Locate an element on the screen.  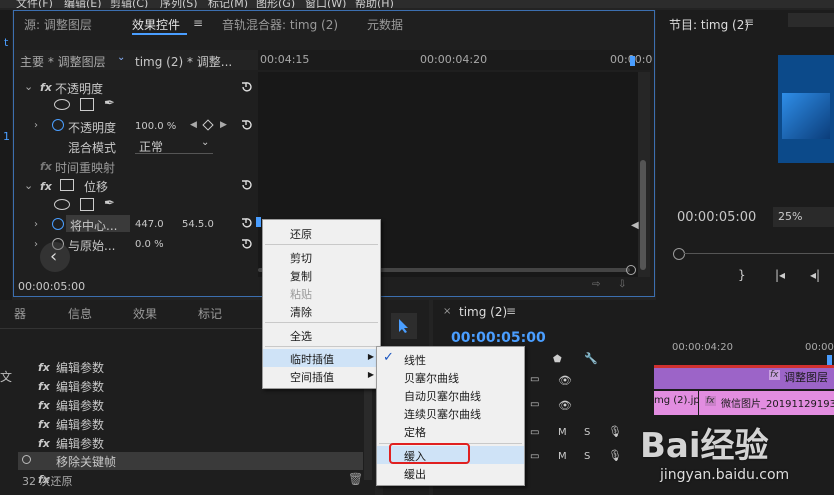
playhead-marker is located at coordinates (632, 61).